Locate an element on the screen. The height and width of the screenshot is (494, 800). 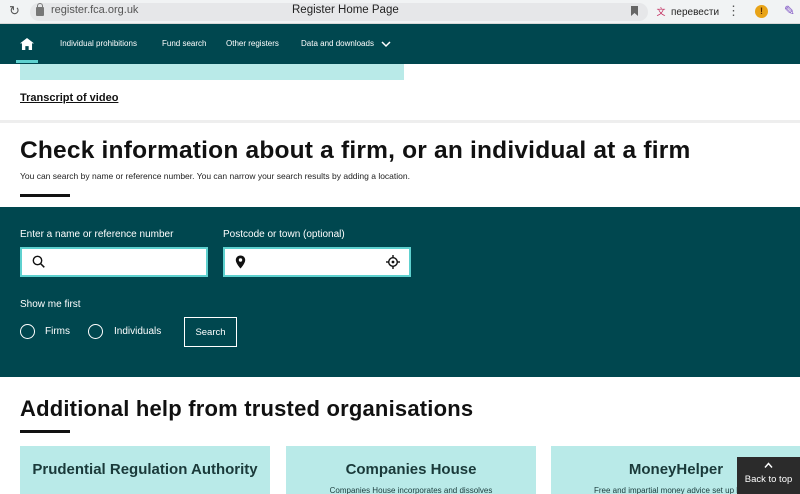
nav-fund-search: Fund search is located at coordinates (184, 43).